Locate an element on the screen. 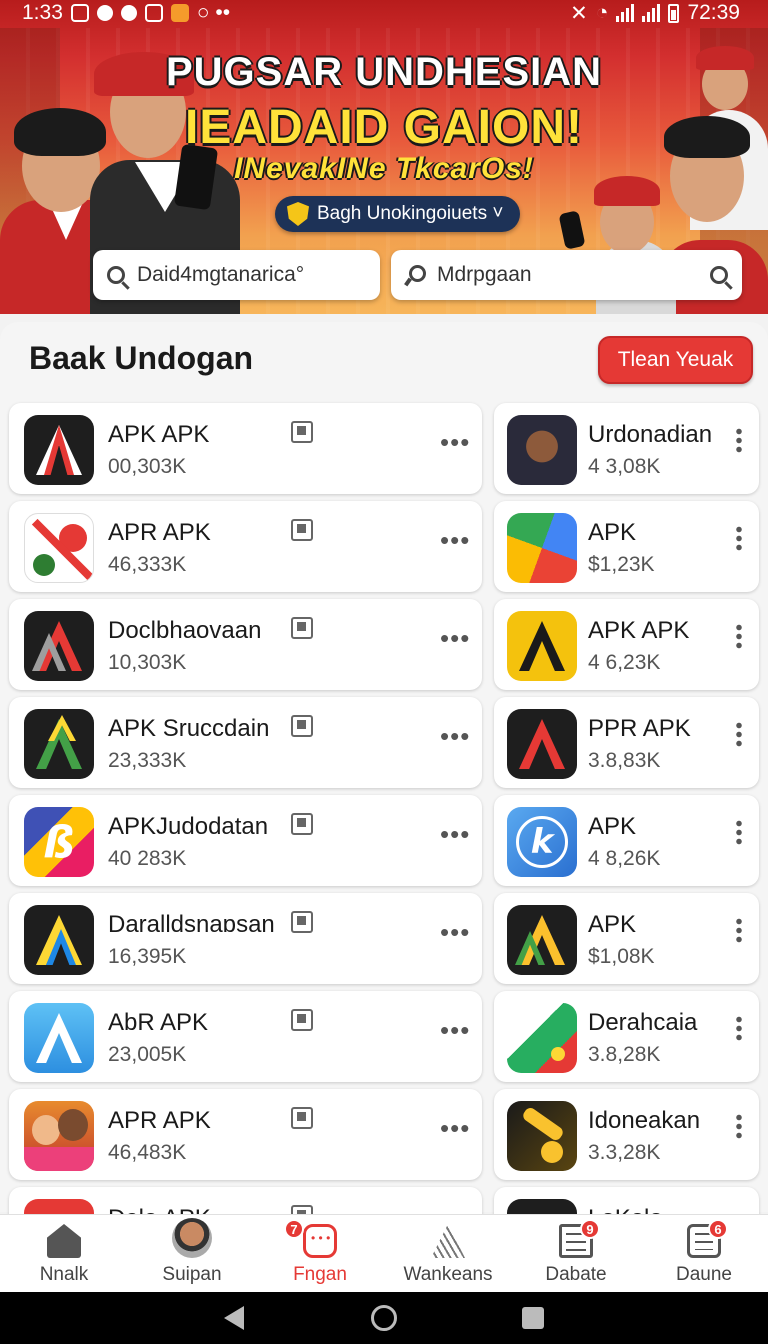 The width and height of the screenshot is (768, 1344). nav-explore: Wankeans is located at coordinates (448, 1253).